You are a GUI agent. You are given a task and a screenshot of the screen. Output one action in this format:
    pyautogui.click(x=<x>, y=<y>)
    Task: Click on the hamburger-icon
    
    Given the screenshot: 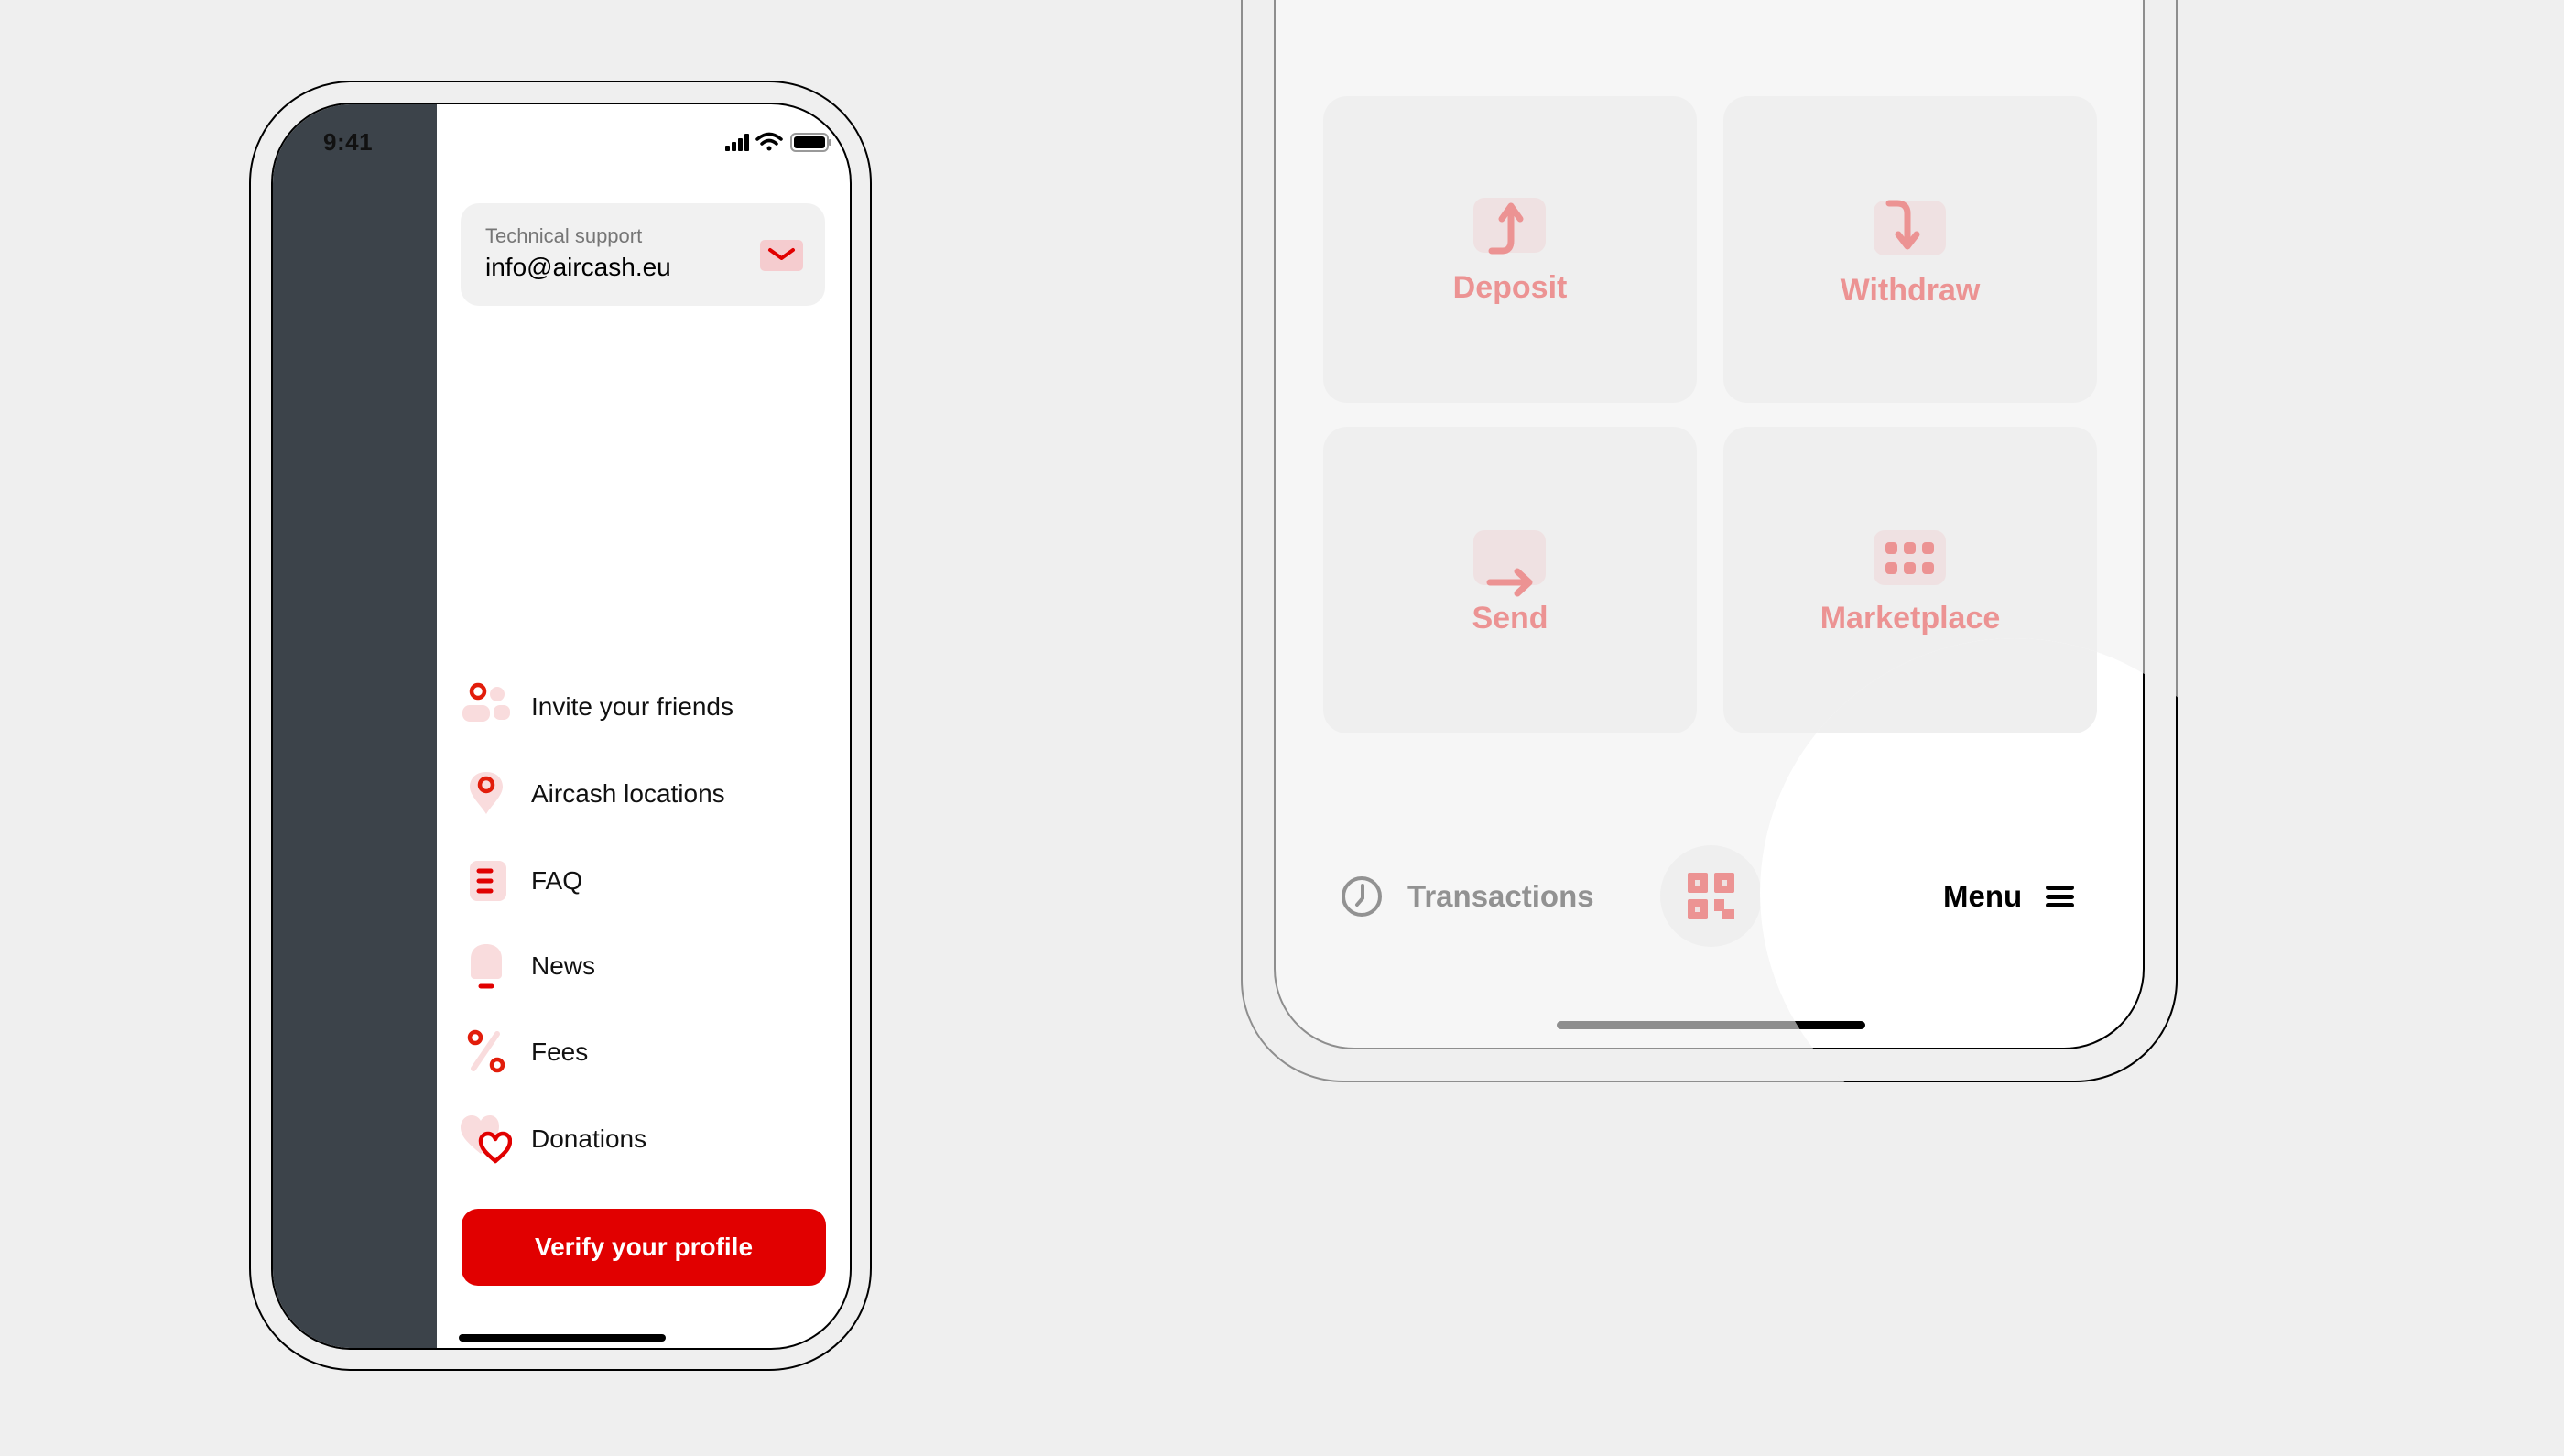 What is the action you would take?
    pyautogui.click(x=2060, y=896)
    